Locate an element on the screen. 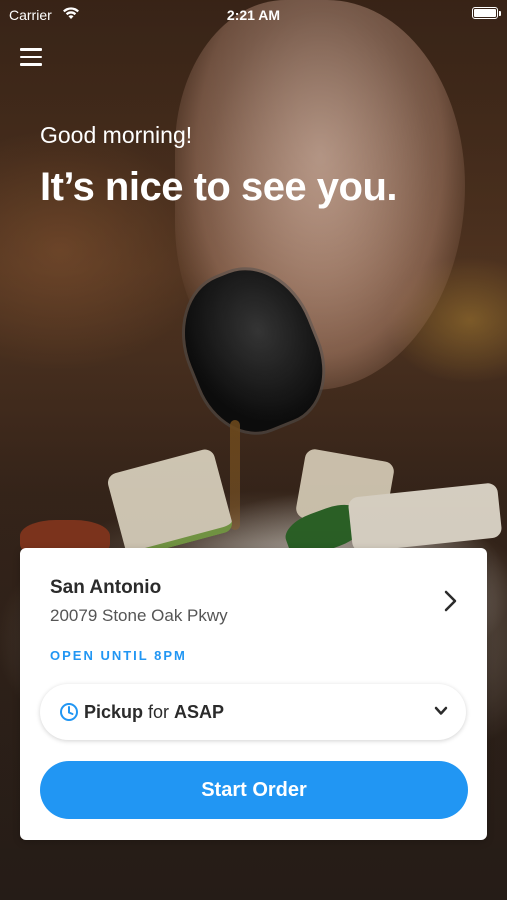 The image size is (507, 900). start-order-button: Start Order is located at coordinates (254, 790).